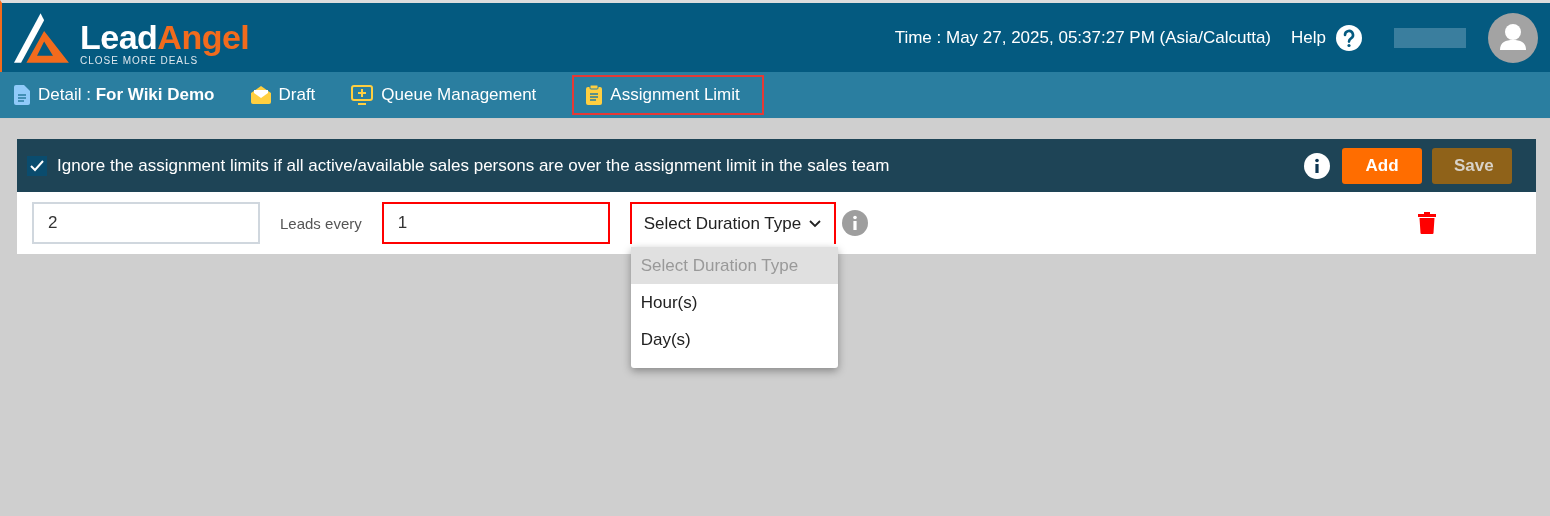  I want to click on envelope-icon, so click(260, 95).